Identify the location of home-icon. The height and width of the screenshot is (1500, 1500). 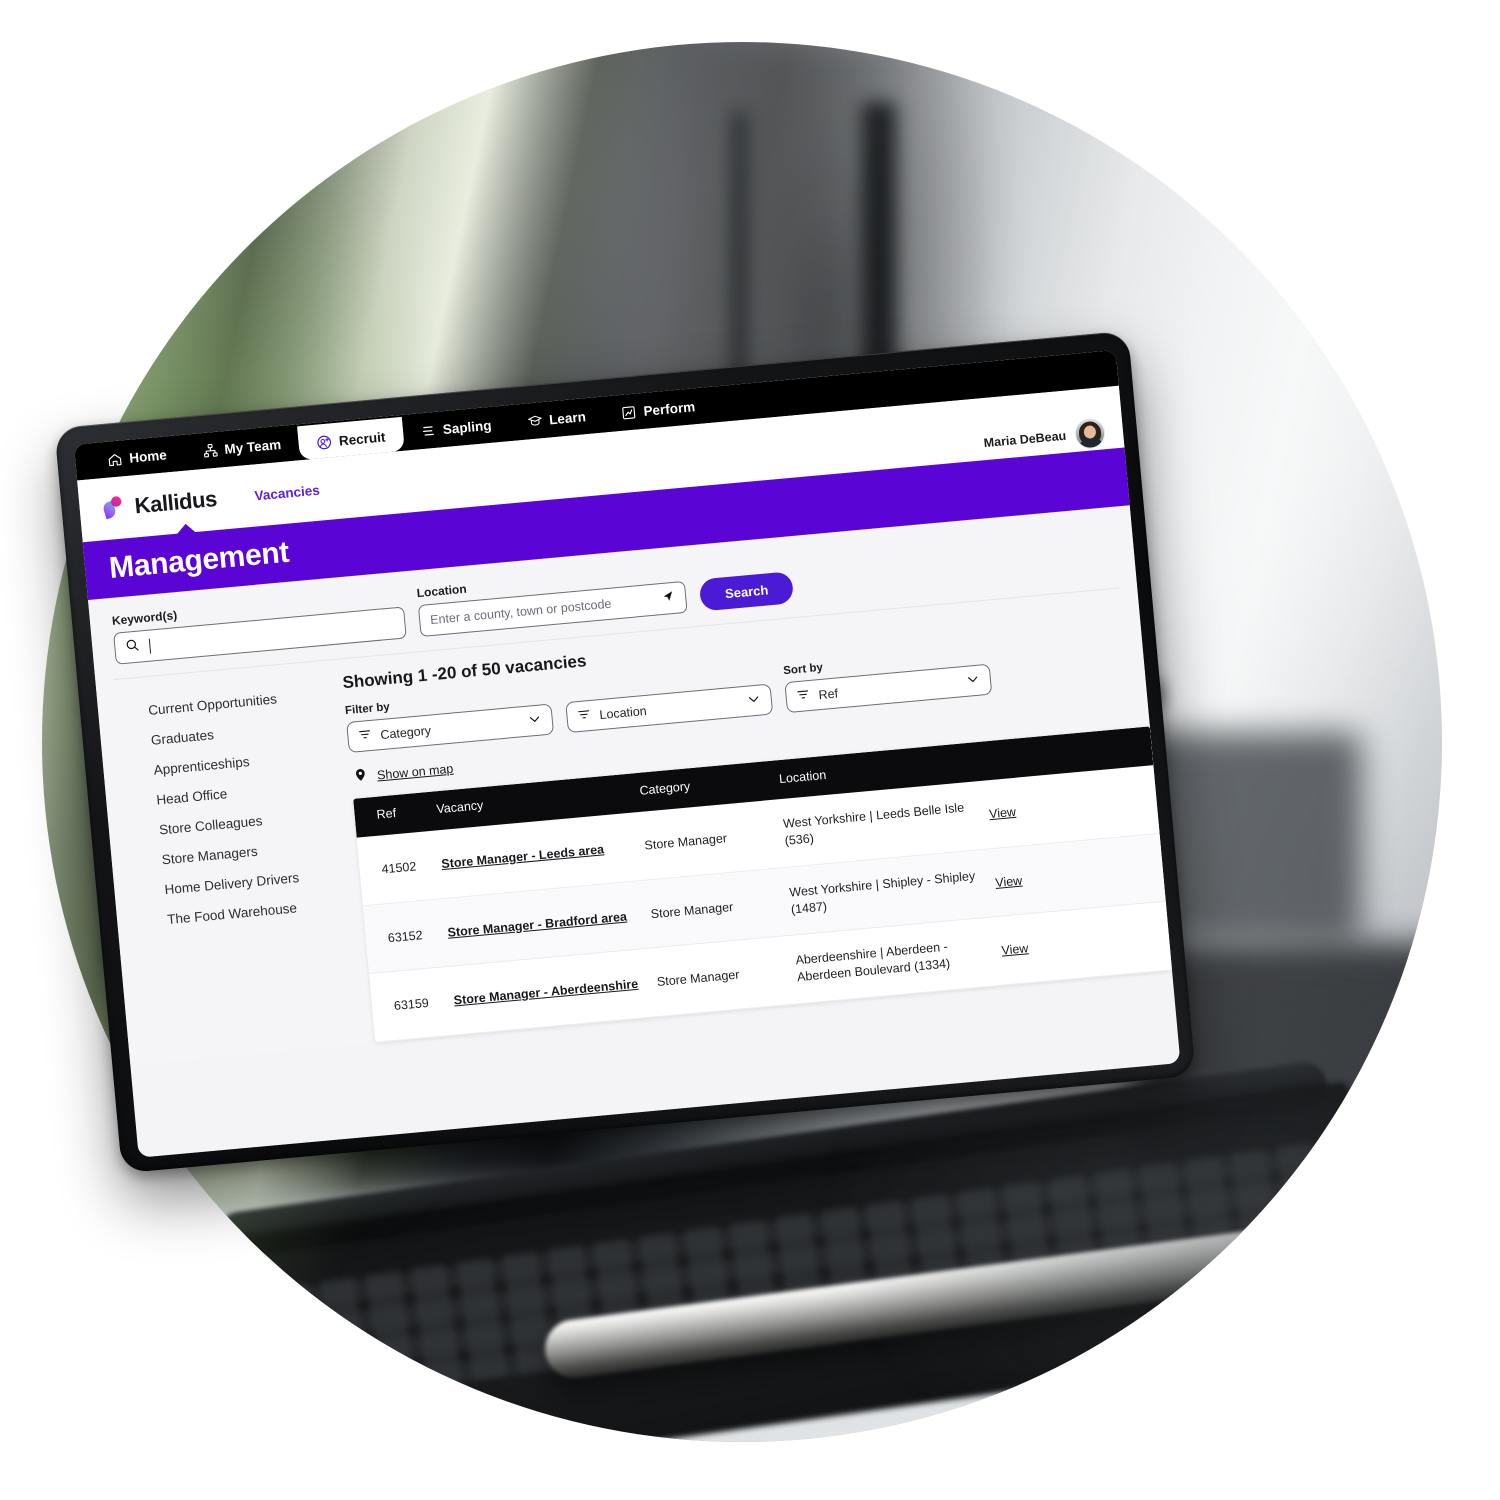
(115, 459).